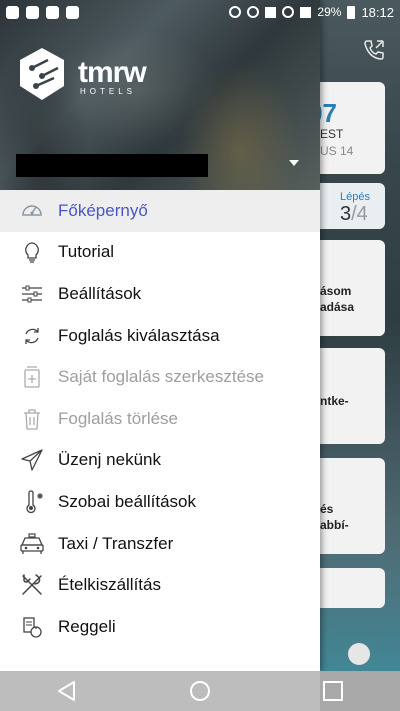  What do you see at coordinates (336, 291) in the screenshot?
I see `feature-card-line: ásom` at bounding box center [336, 291].